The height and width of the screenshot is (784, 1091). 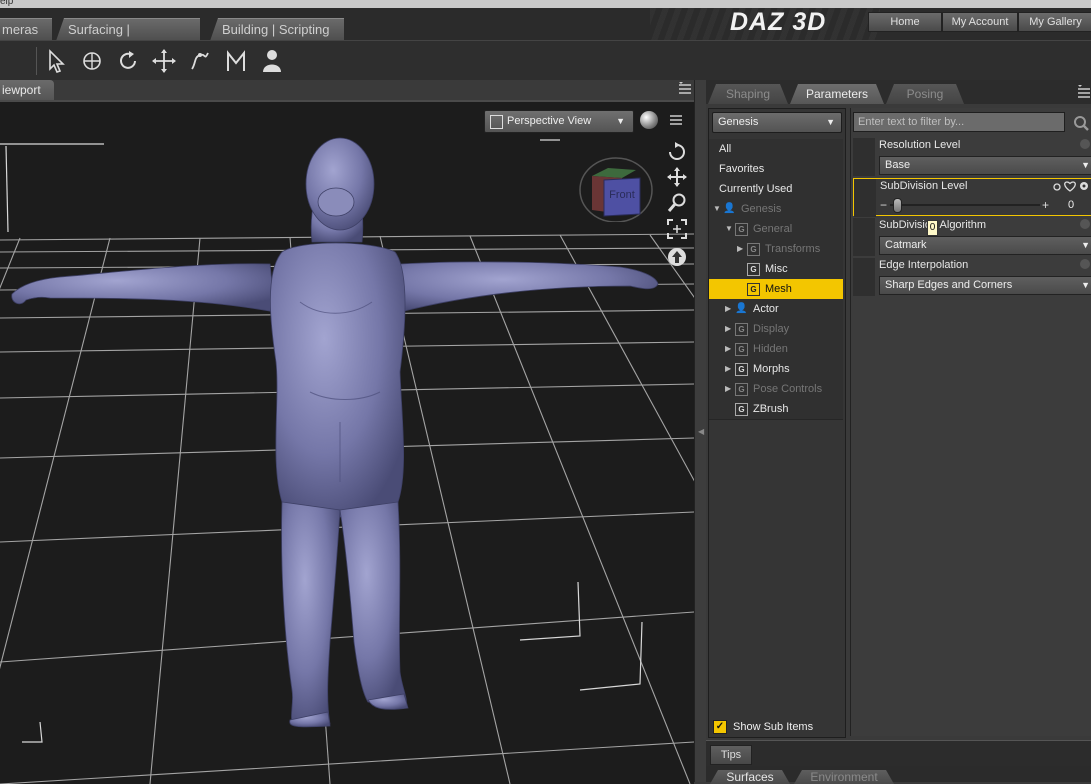 What do you see at coordinates (906, 245) in the screenshot?
I see `select-value: Catmark` at bounding box center [906, 245].